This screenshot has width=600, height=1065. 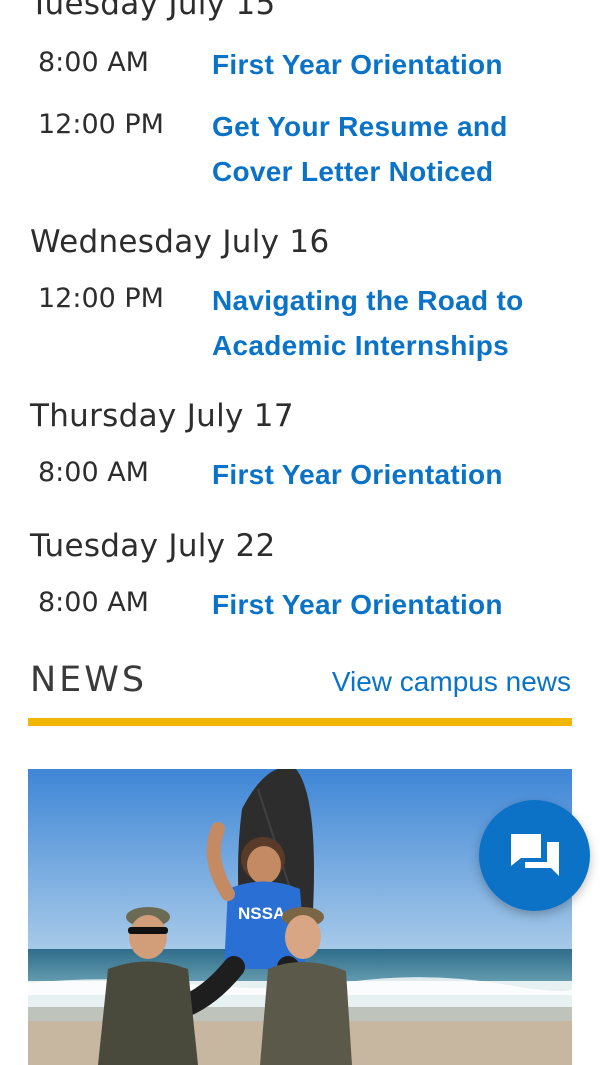 What do you see at coordinates (392, 149) in the screenshot?
I see `event-link: Get Your Resume and Cover Letter Noticed` at bounding box center [392, 149].